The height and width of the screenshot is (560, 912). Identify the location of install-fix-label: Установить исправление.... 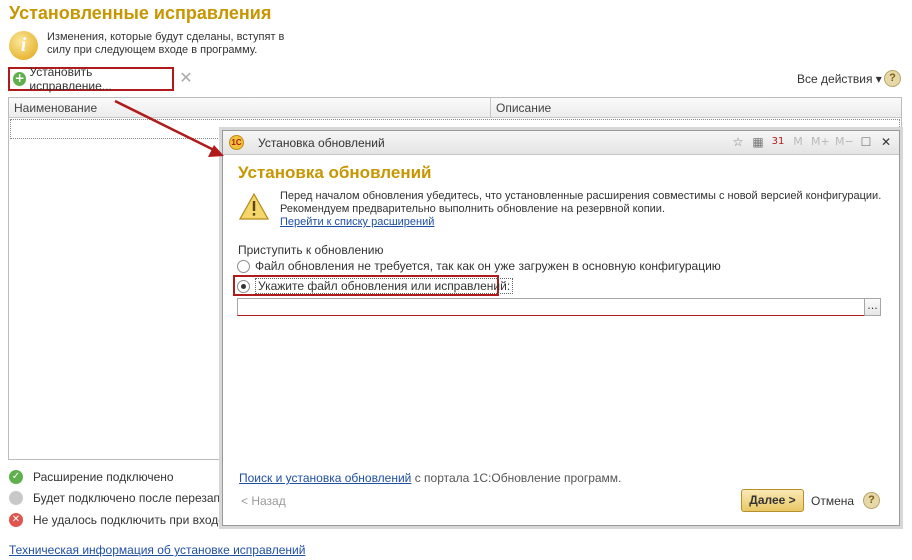
(70, 79).